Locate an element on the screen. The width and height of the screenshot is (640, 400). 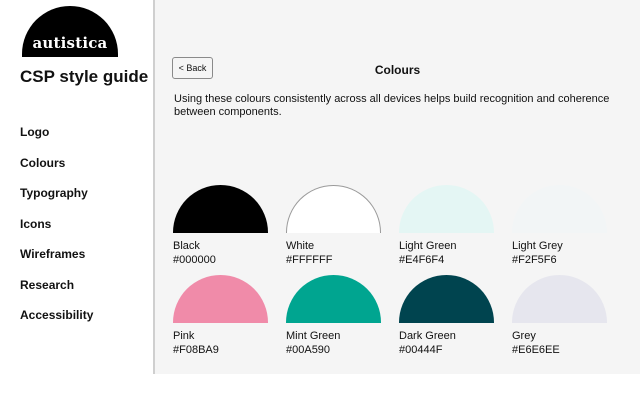
colour-swatch-light-green: Light Green #E4F6F4 is located at coordinates (446, 226).